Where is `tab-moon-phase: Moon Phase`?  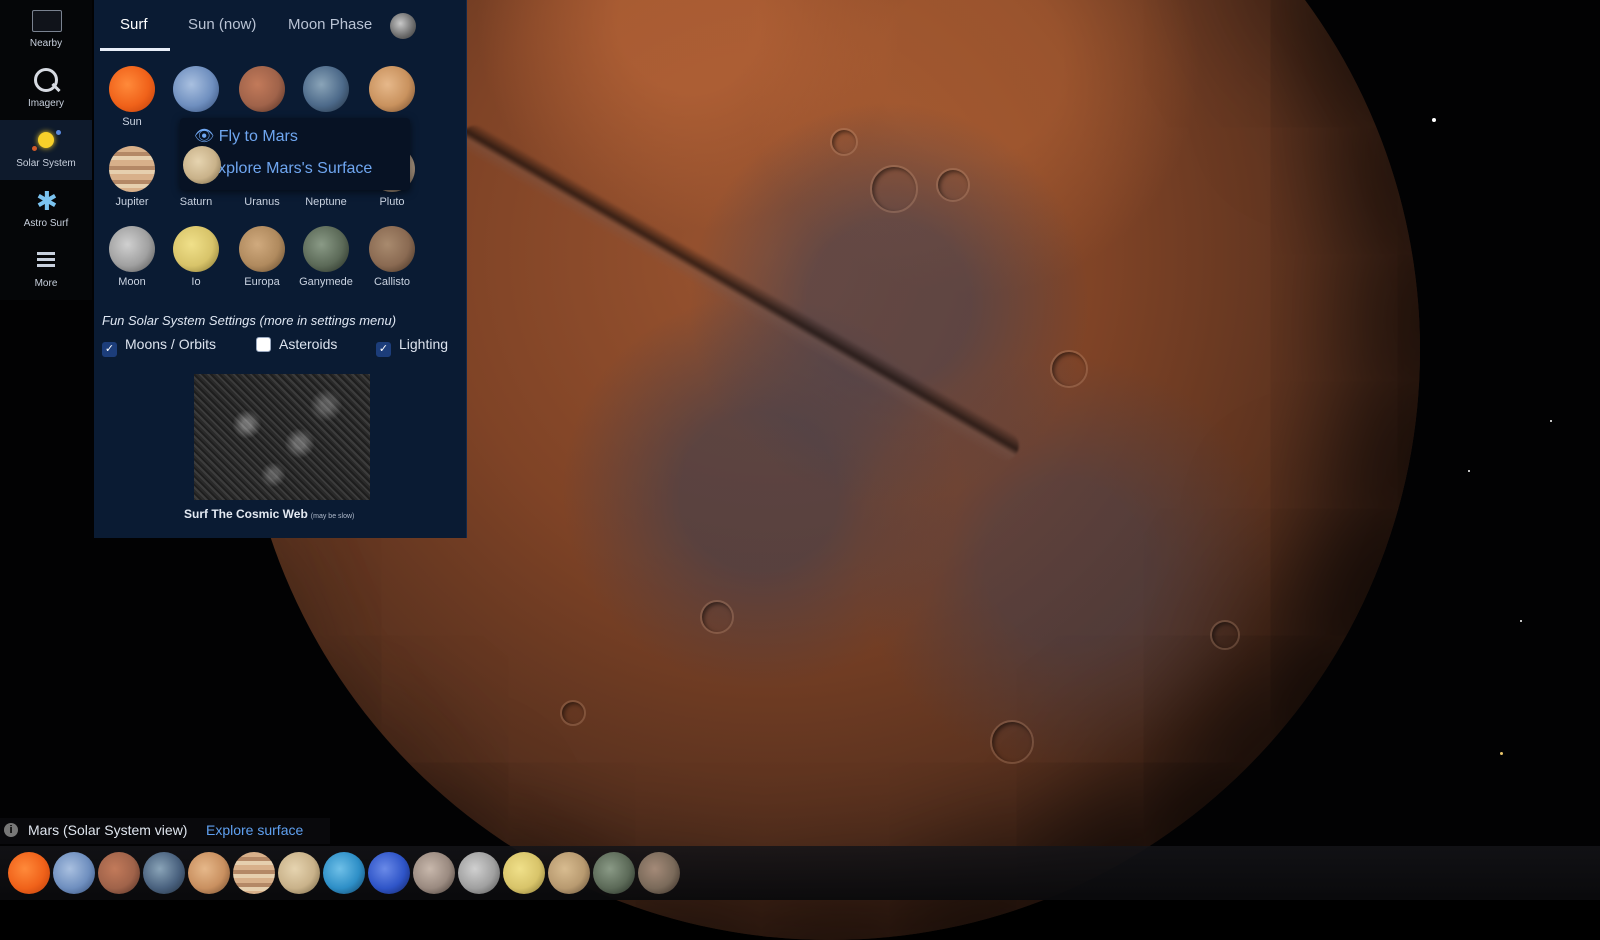 tab-moon-phase: Moon Phase is located at coordinates (330, 24).